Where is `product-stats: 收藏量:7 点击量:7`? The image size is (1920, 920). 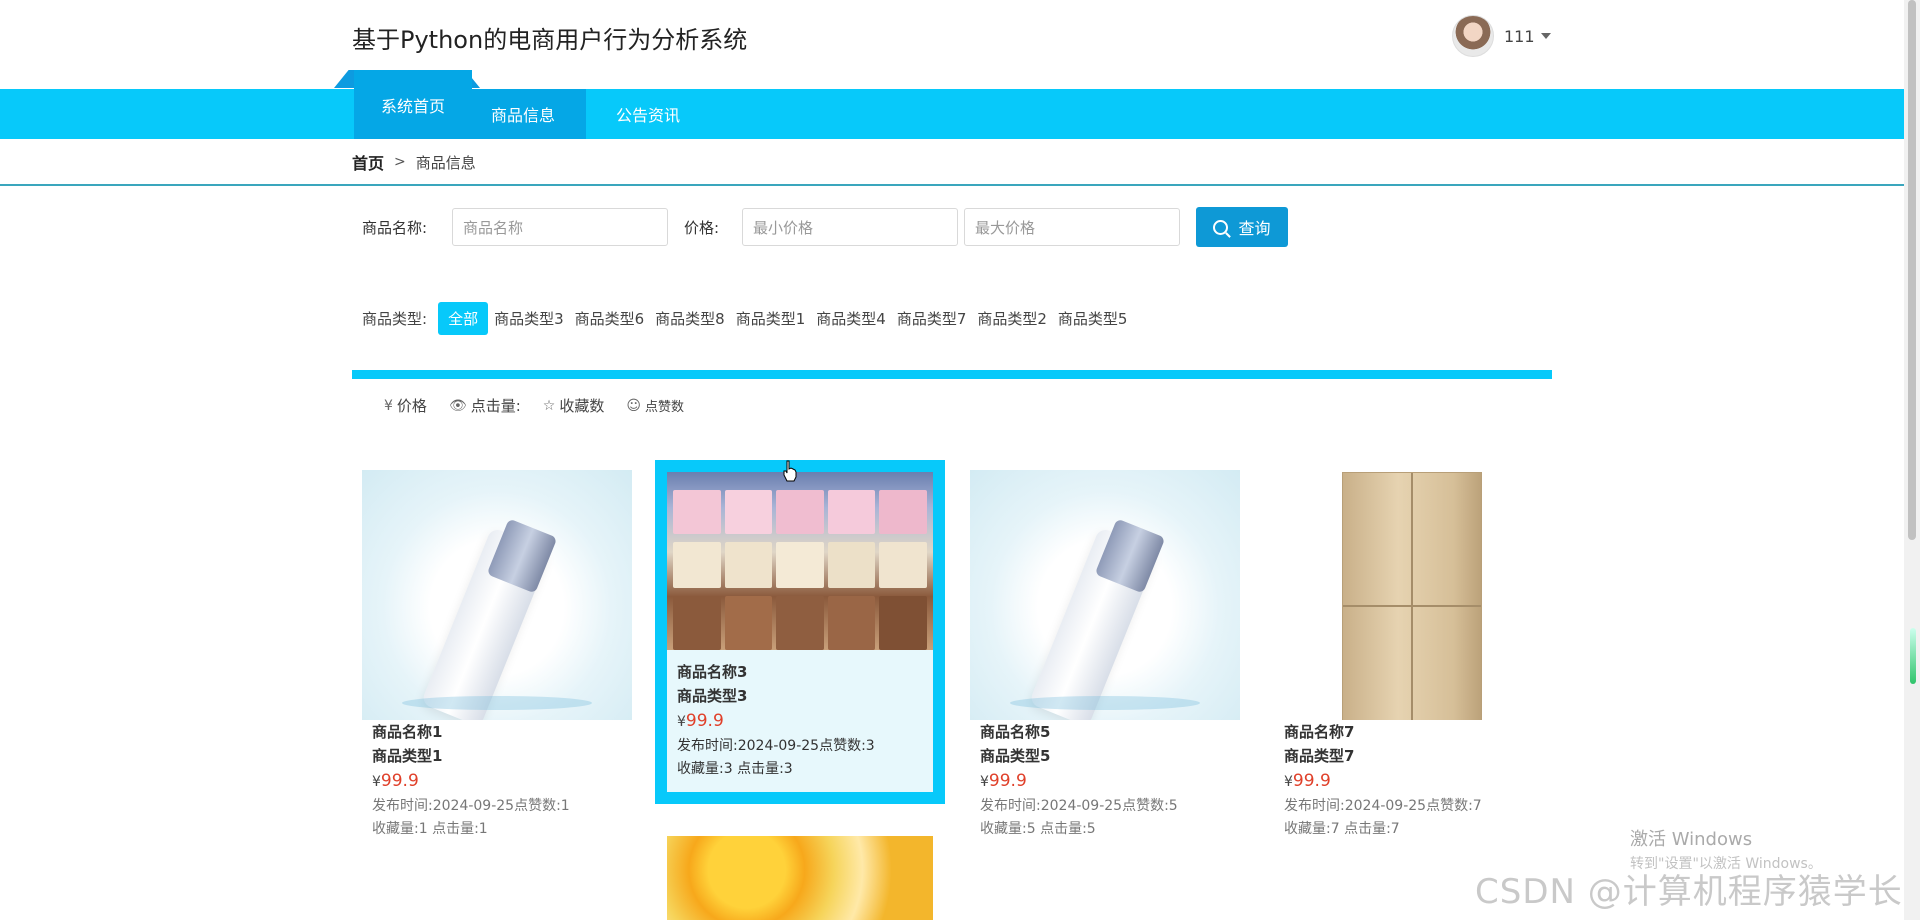
product-stats: 收藏量:7 点击量:7 is located at coordinates (1342, 829).